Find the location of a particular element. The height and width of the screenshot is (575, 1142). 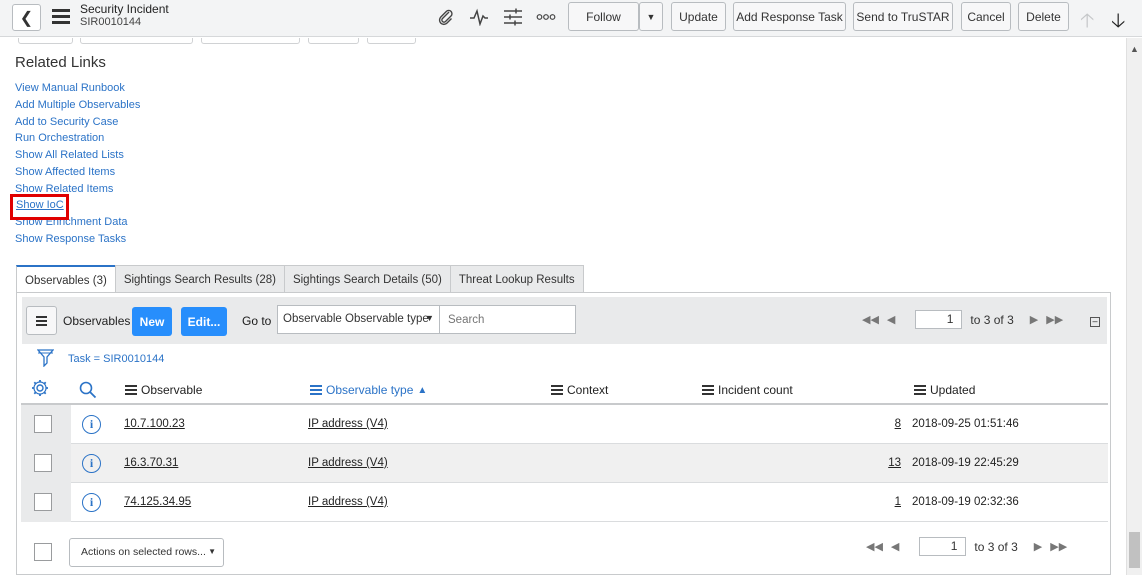

filter-breadcrumb: Task = SIR0010144 is located at coordinates (116, 359).